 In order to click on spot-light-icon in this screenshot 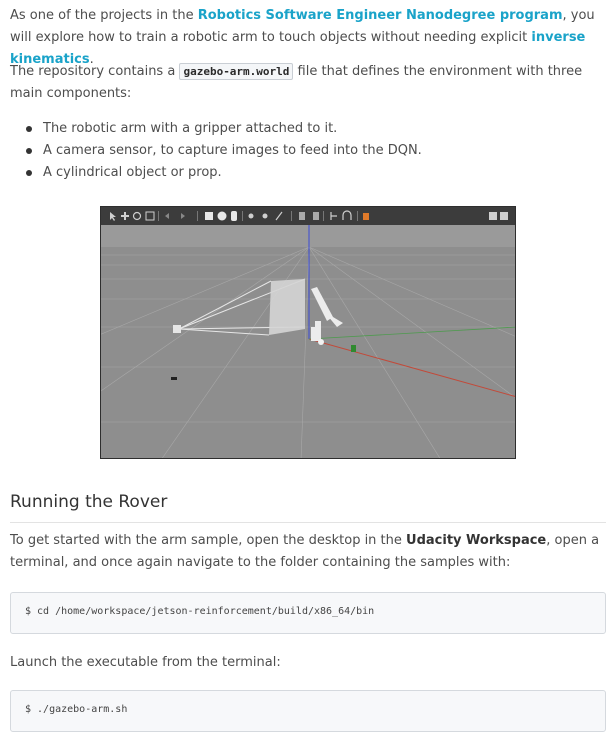, I will do `click(265, 216)`.